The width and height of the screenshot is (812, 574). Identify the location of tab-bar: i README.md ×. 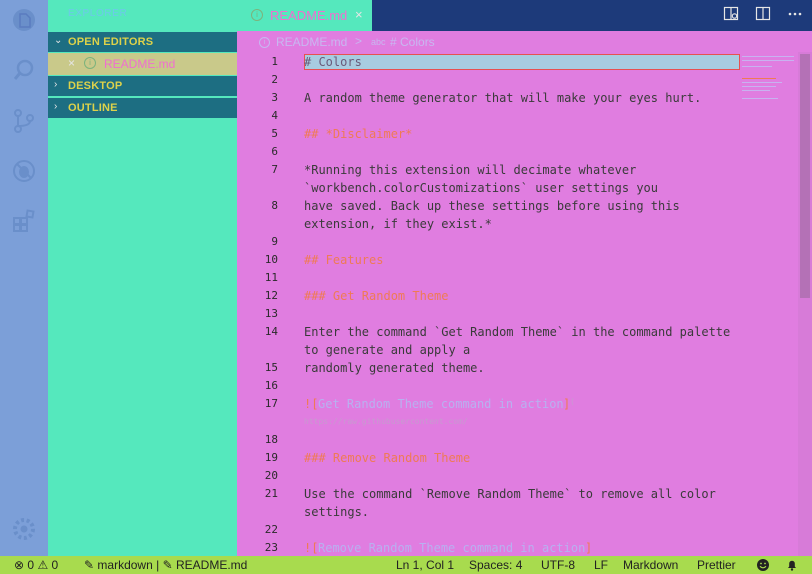
(524, 15).